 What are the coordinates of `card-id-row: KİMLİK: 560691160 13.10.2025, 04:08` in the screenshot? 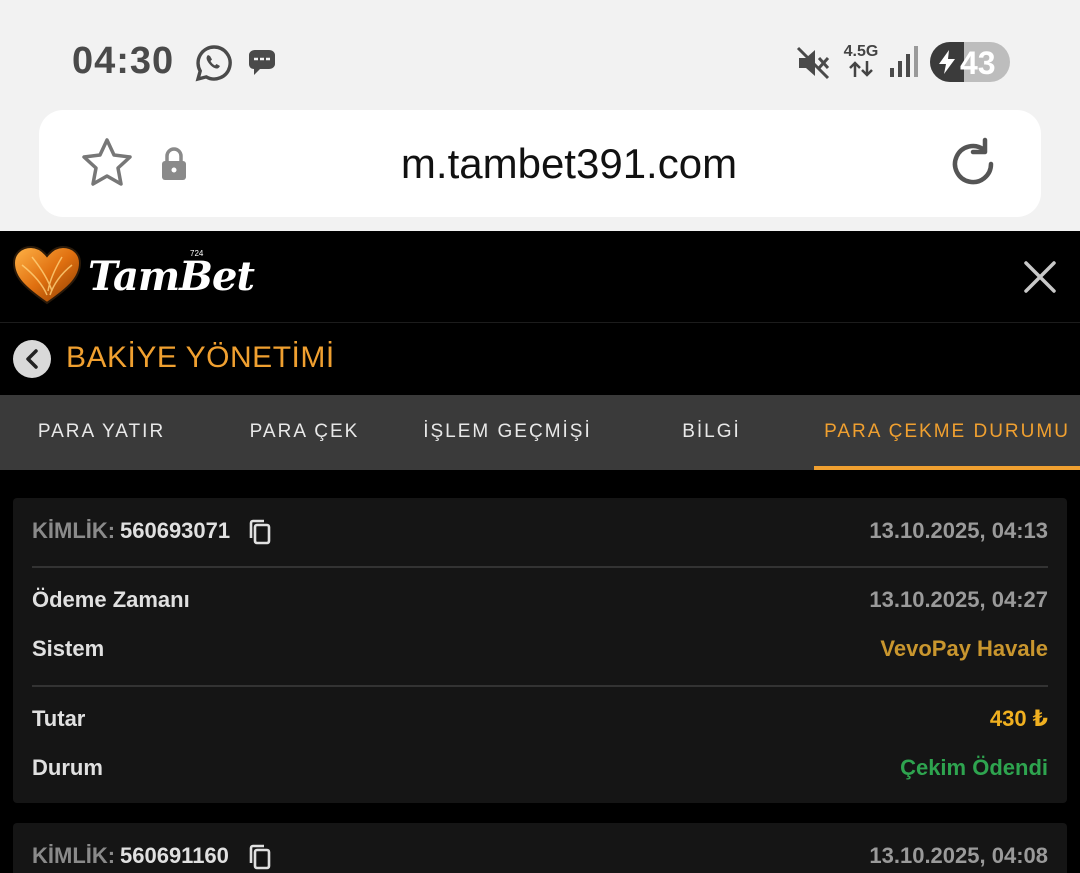 It's located at (540, 855).